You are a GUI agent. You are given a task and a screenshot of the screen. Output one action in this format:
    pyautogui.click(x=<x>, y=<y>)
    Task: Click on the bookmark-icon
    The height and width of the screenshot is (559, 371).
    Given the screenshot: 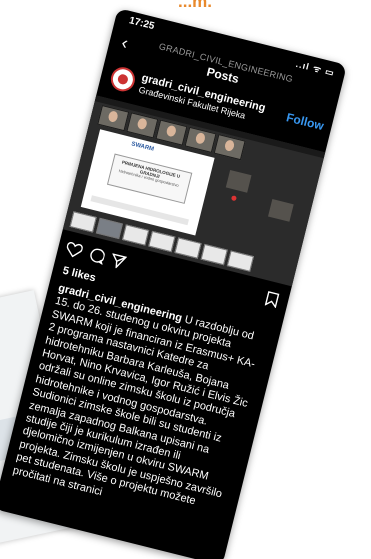 What is the action you would take?
    pyautogui.click(x=271, y=302)
    